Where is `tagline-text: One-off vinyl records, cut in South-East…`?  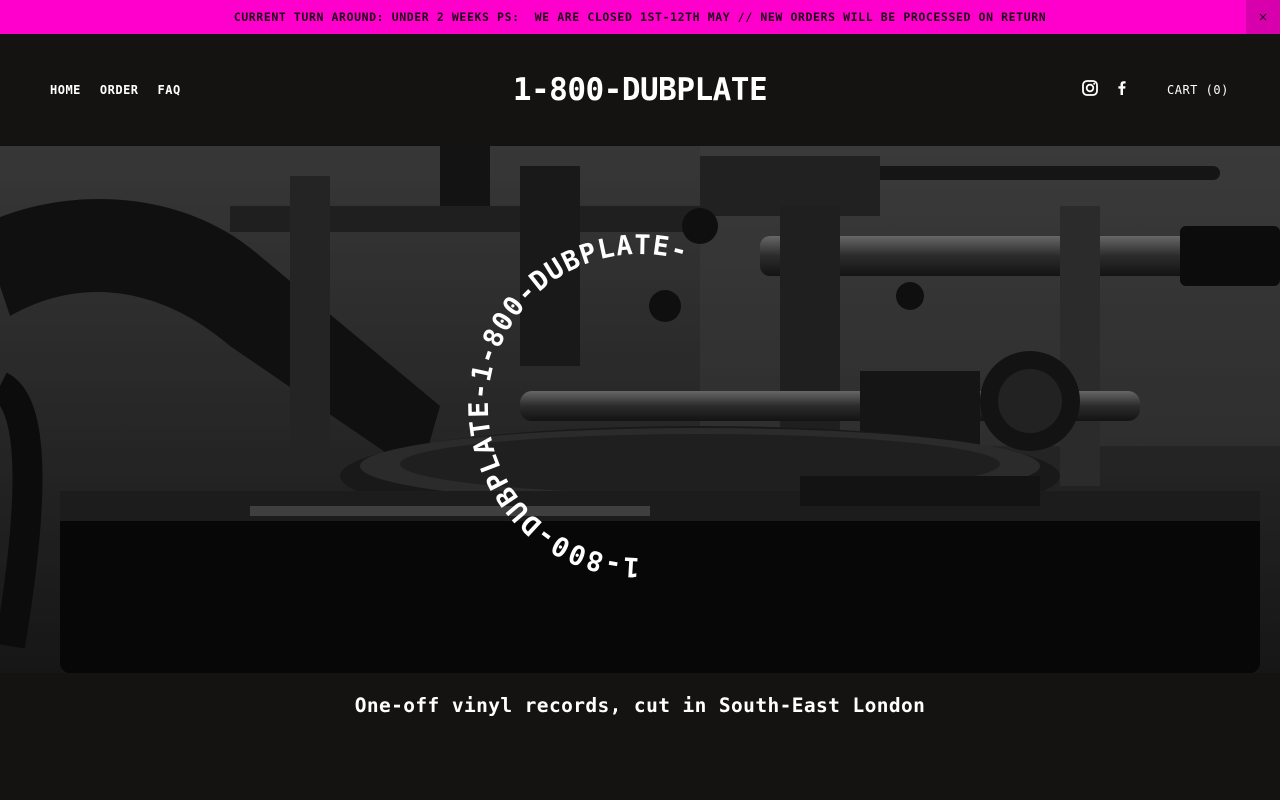 tagline-text: One-off vinyl records, cut in South-East… is located at coordinates (640, 705).